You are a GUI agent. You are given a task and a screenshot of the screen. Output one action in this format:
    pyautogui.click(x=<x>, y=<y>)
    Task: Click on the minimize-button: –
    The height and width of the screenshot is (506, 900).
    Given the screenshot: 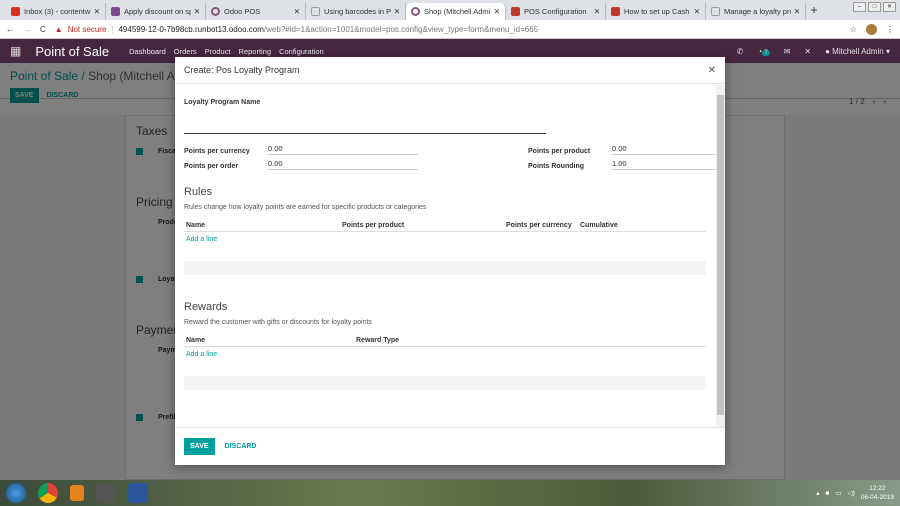 What is the action you would take?
    pyautogui.click(x=859, y=7)
    